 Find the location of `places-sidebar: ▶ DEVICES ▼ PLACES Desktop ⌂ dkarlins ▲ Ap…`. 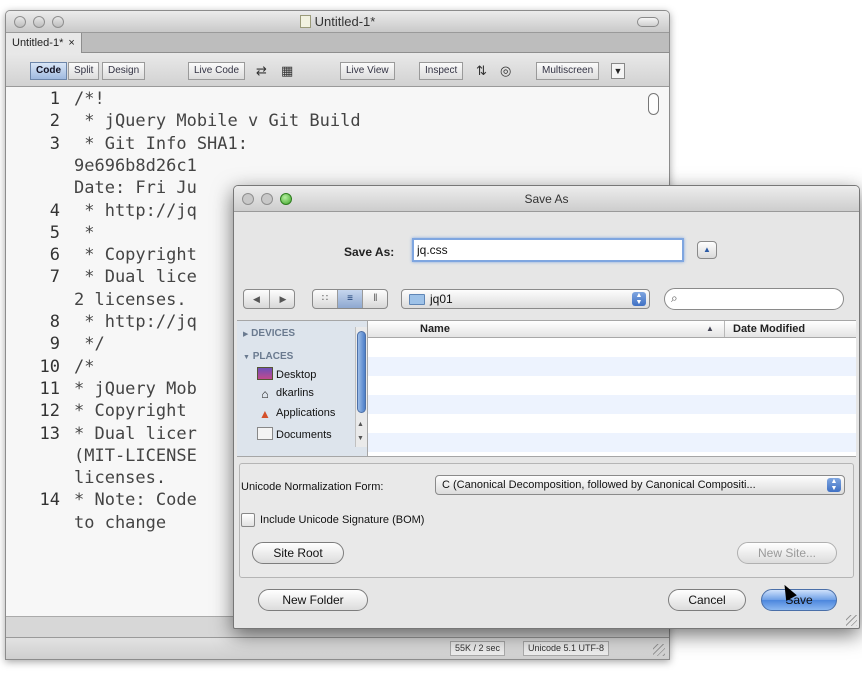

places-sidebar: ▶ DEVICES ▼ PLACES Desktop ⌂ dkarlins ▲ Ap… is located at coordinates (302, 388).